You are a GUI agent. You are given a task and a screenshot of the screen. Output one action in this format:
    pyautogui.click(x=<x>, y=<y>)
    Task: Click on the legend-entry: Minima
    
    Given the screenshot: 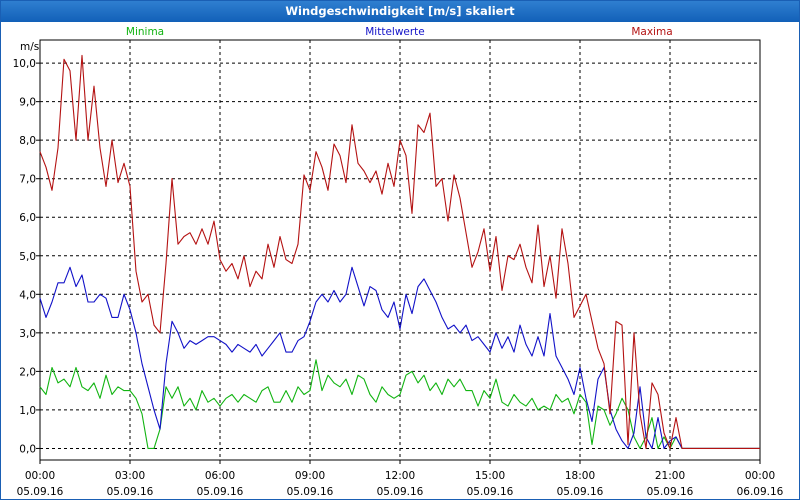 What is the action you would take?
    pyautogui.click(x=145, y=32)
    